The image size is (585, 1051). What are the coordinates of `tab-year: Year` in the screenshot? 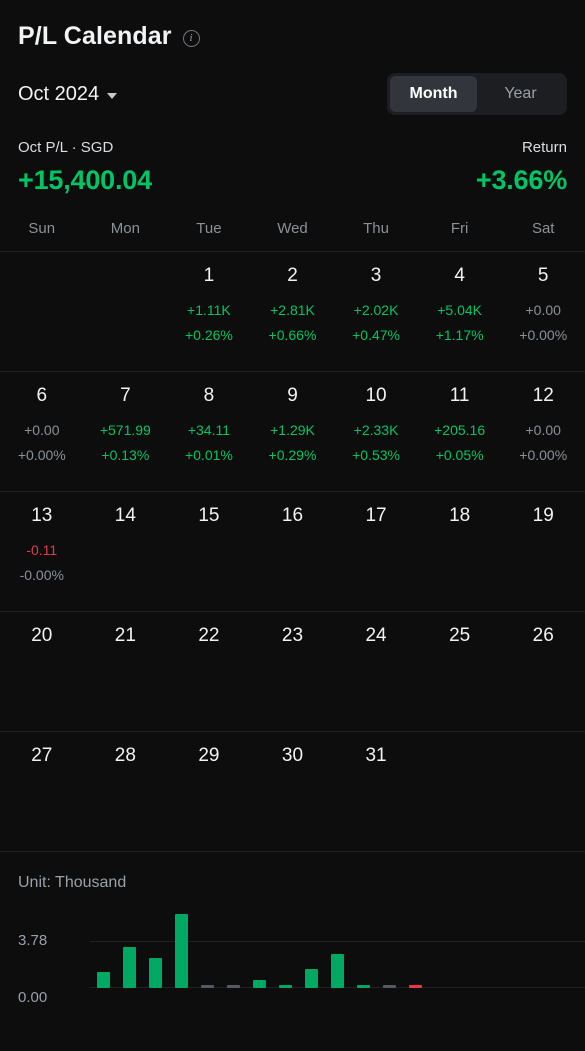 It's located at (520, 94).